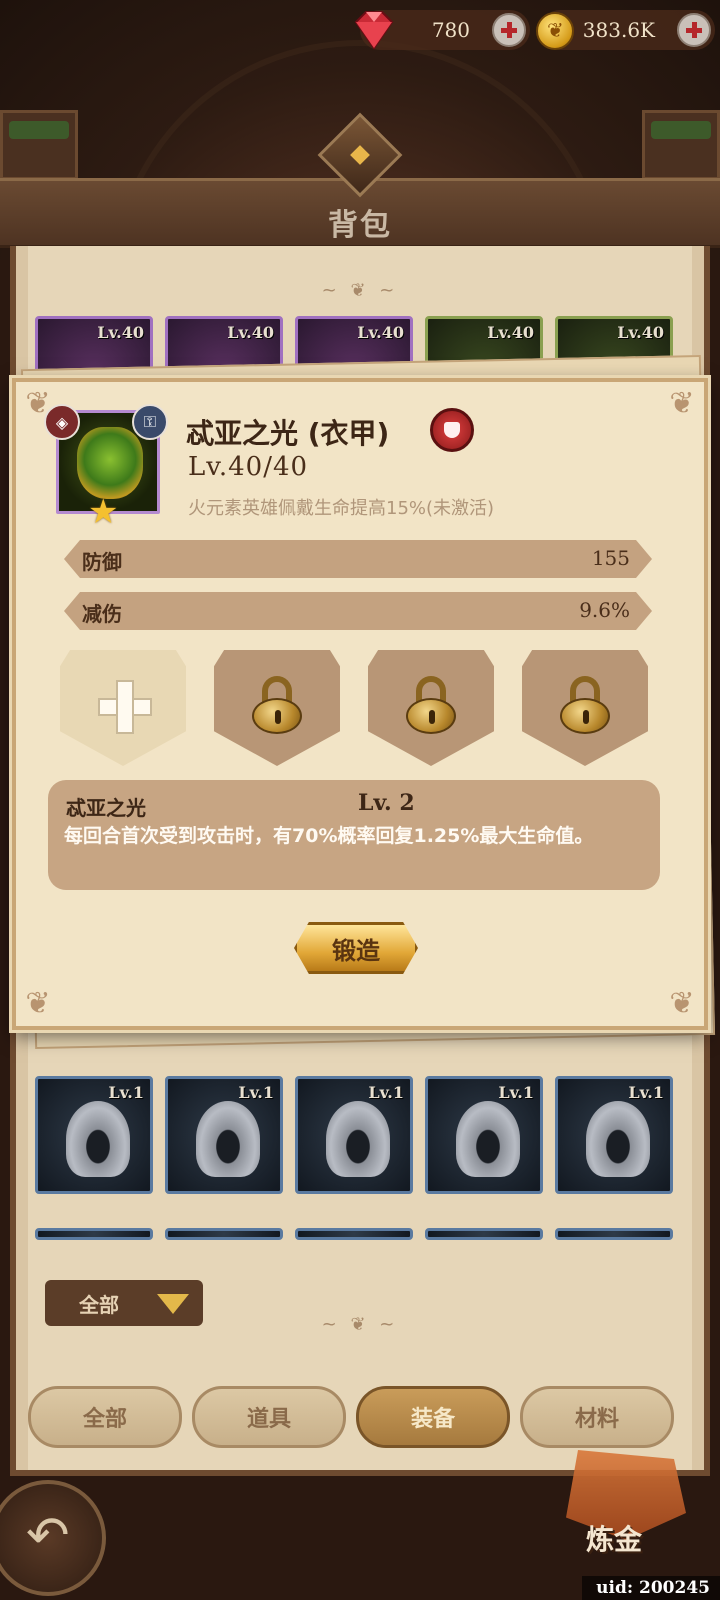 This screenshot has width=720, height=1600. Describe the element at coordinates (386, 803) in the screenshot. I see `skill-level: Lv. 2` at that location.